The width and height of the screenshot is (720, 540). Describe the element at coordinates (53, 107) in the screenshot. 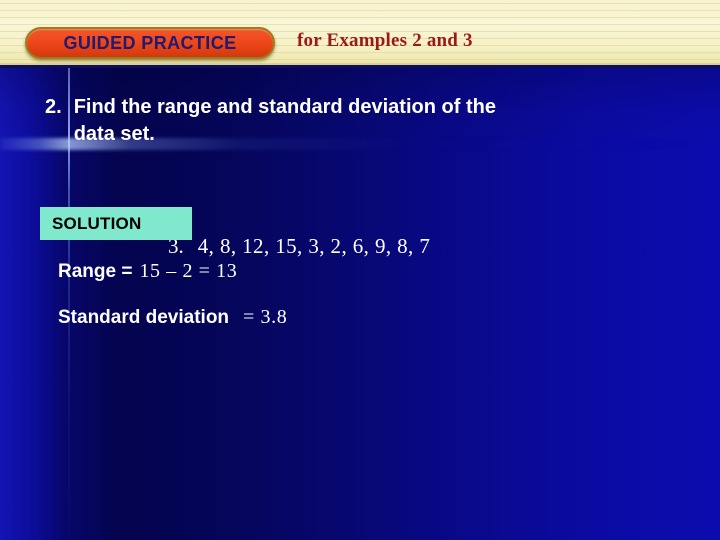

I see `question-number: 2.` at that location.